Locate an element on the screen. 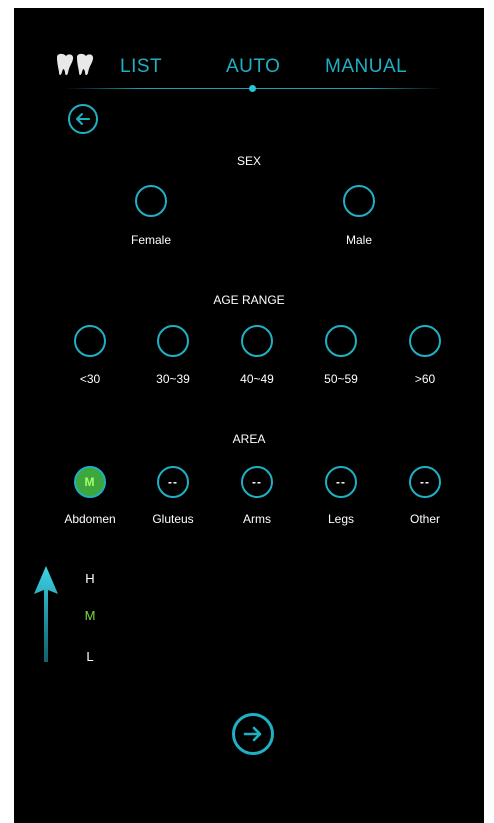 The width and height of the screenshot is (494, 823). age-over-60-radio is located at coordinates (425, 341).